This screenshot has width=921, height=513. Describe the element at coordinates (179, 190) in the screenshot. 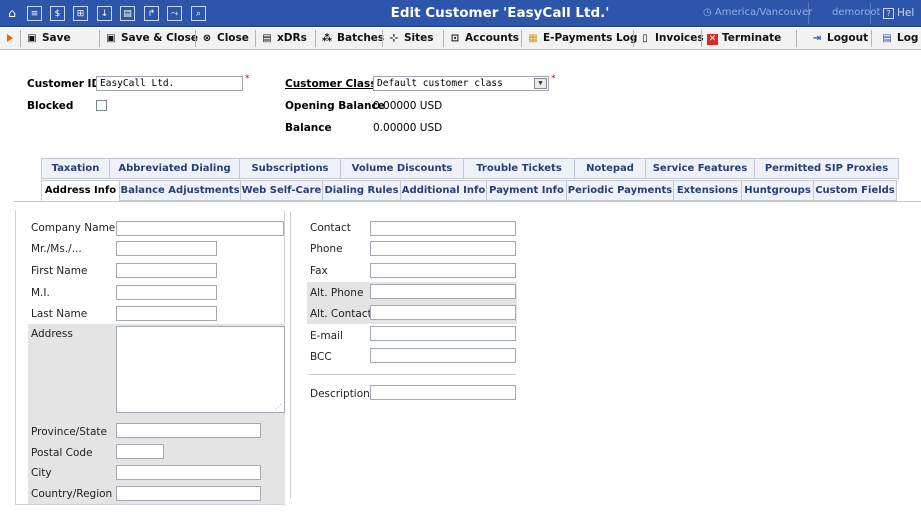

I see `tab-balance-adjustments: Balance Adjustments` at that location.